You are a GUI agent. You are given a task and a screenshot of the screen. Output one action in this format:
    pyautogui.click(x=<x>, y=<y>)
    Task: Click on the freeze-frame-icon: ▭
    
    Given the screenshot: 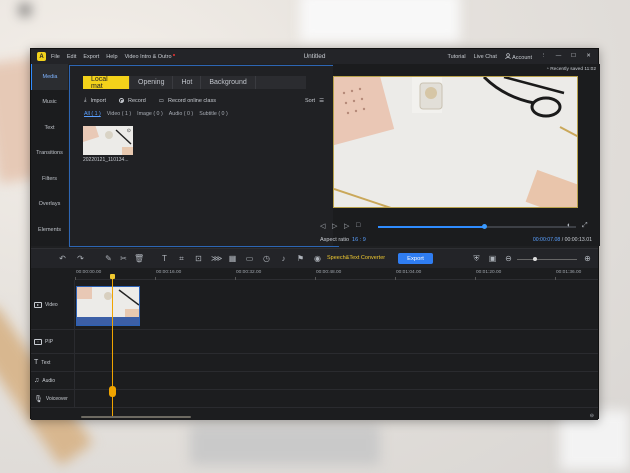 What is the action you would take?
    pyautogui.click(x=249, y=258)
    